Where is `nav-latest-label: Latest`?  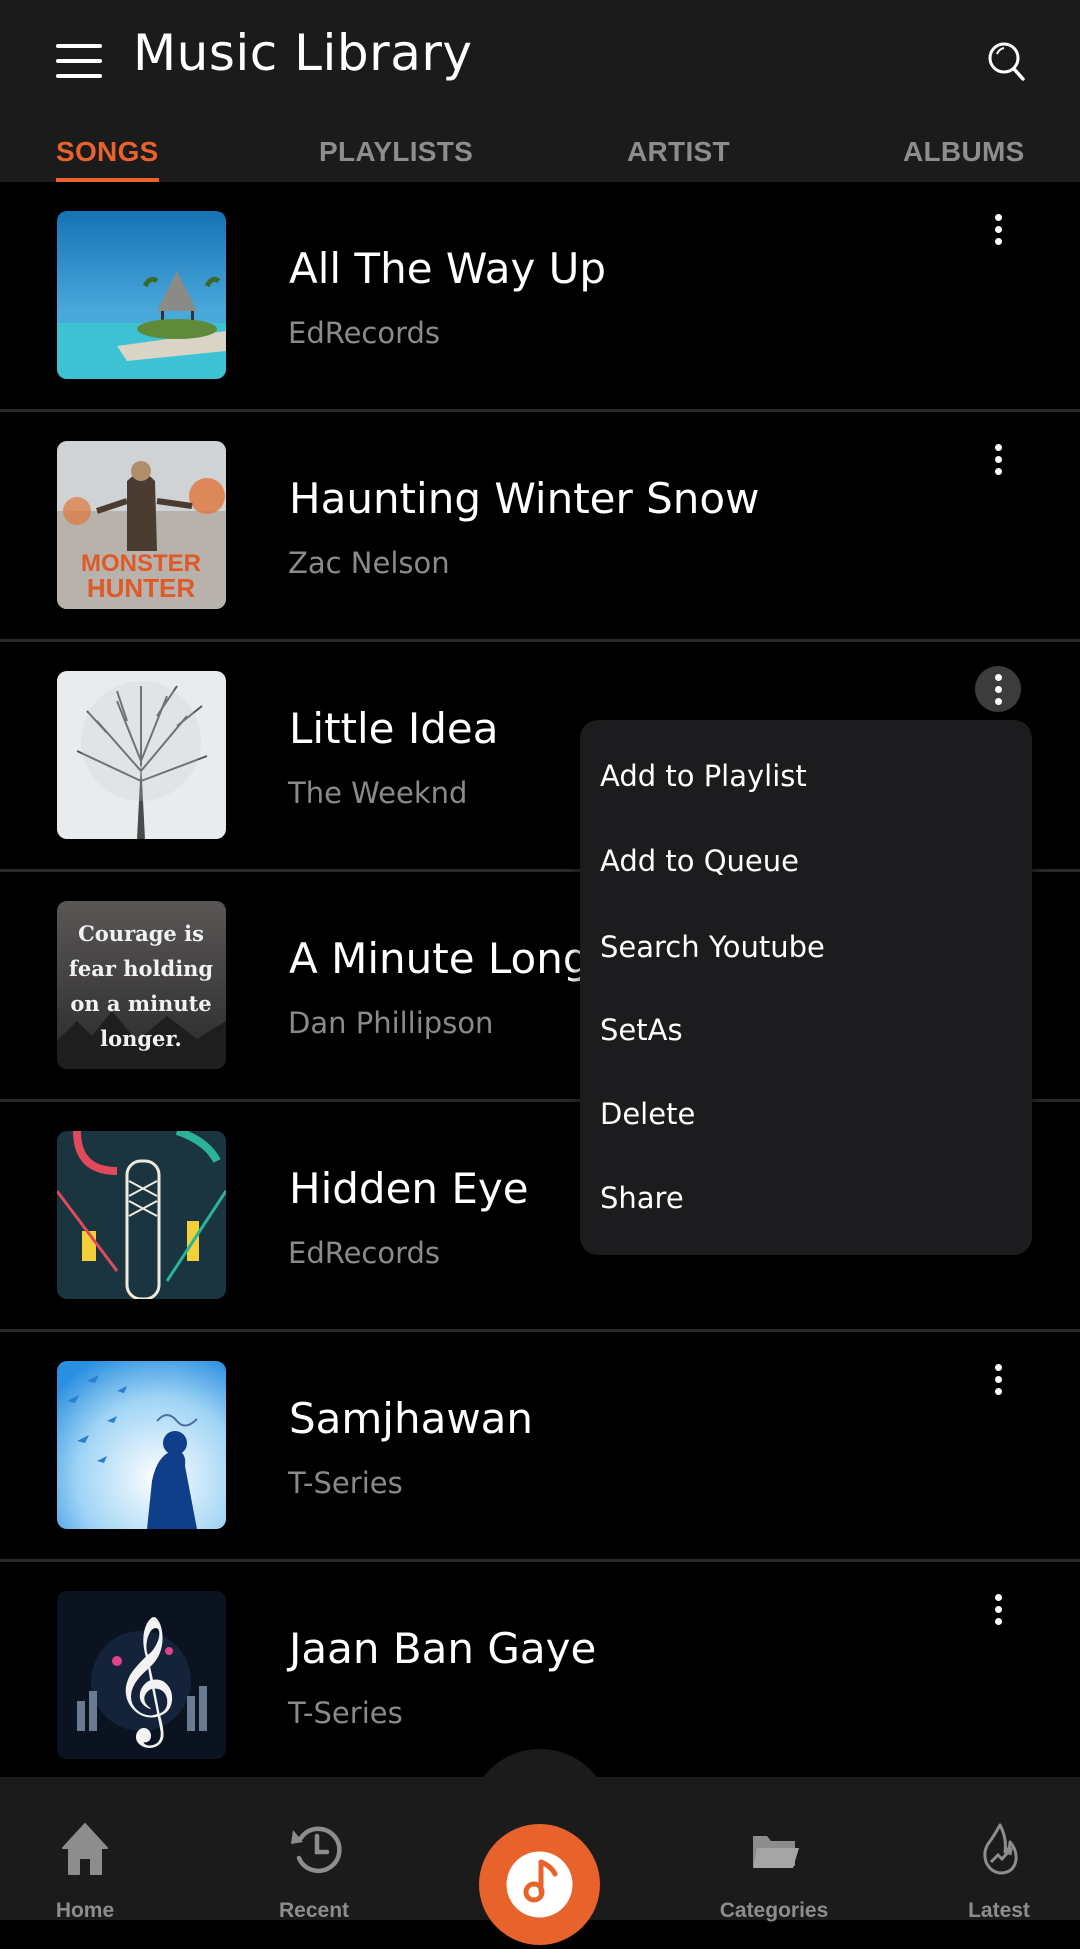
nav-latest-label: Latest is located at coordinates (999, 1910).